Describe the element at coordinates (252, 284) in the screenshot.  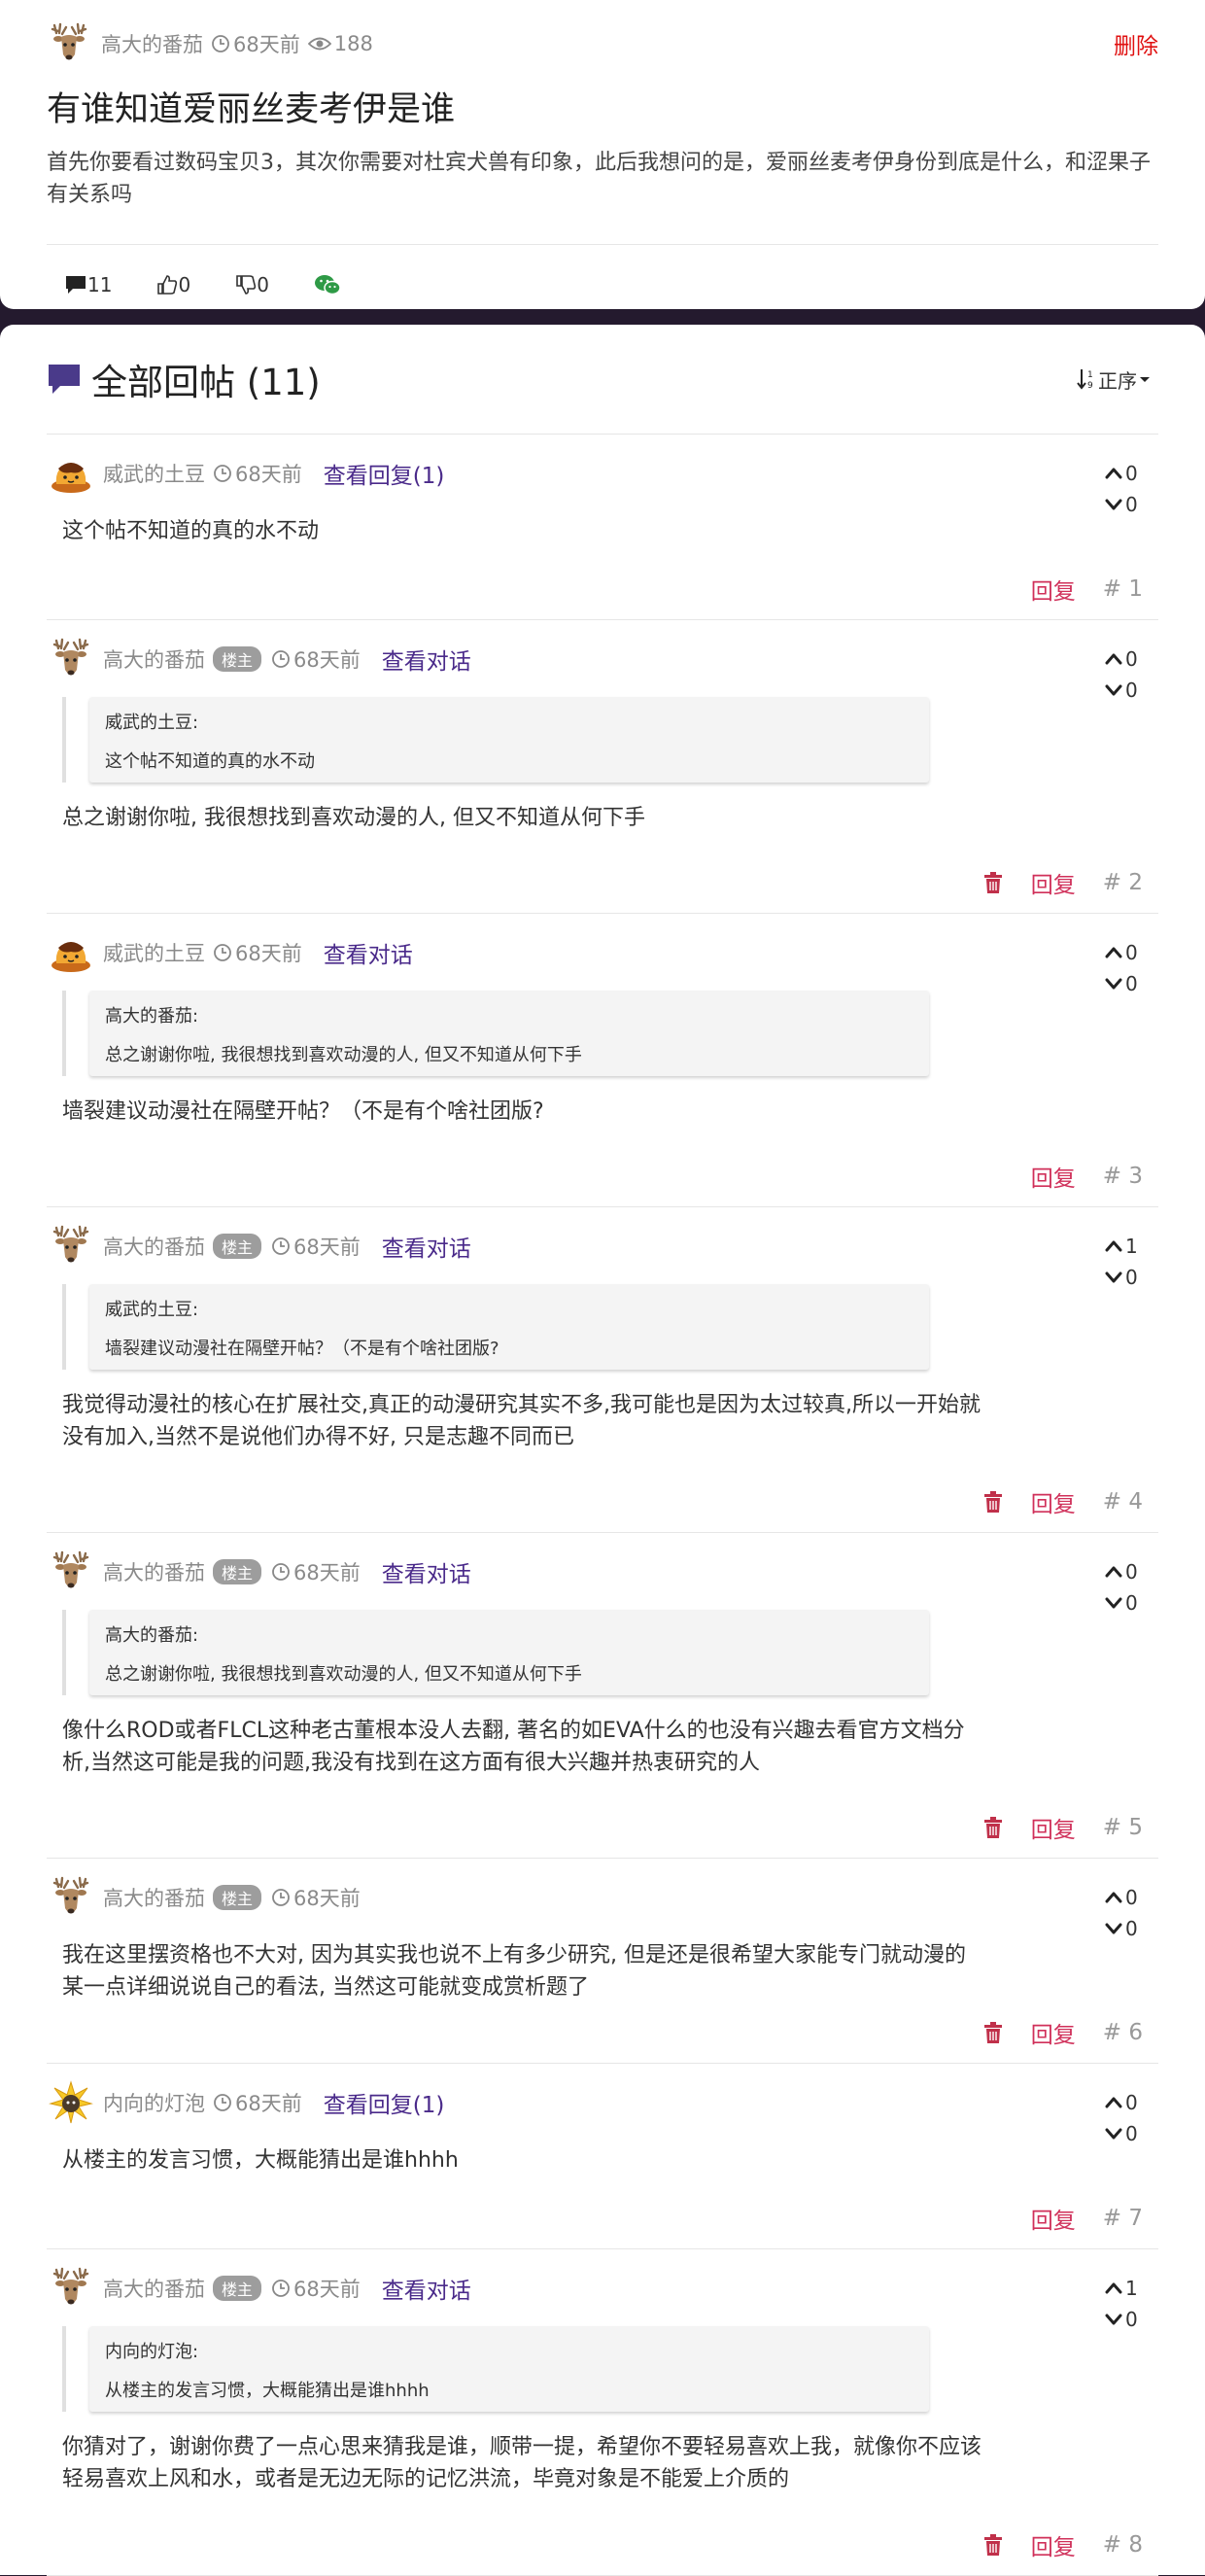
I see `dislike-button: 0` at that location.